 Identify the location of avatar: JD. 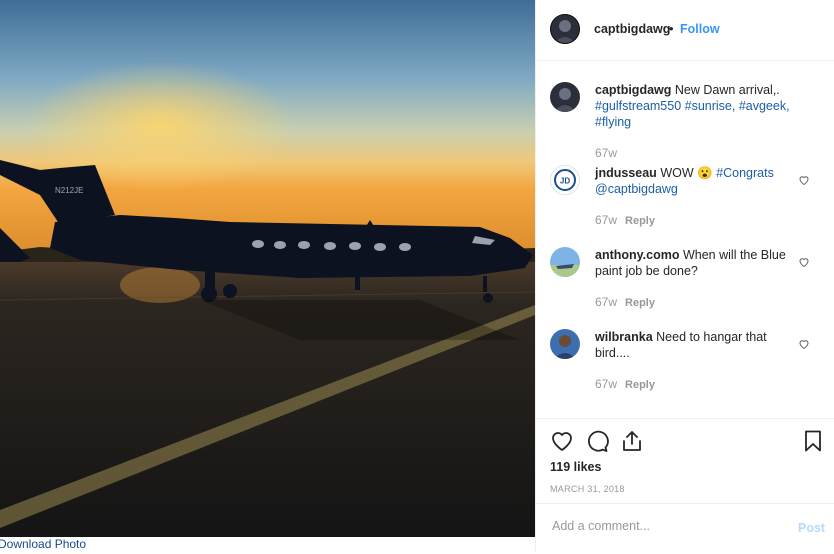
(565, 180).